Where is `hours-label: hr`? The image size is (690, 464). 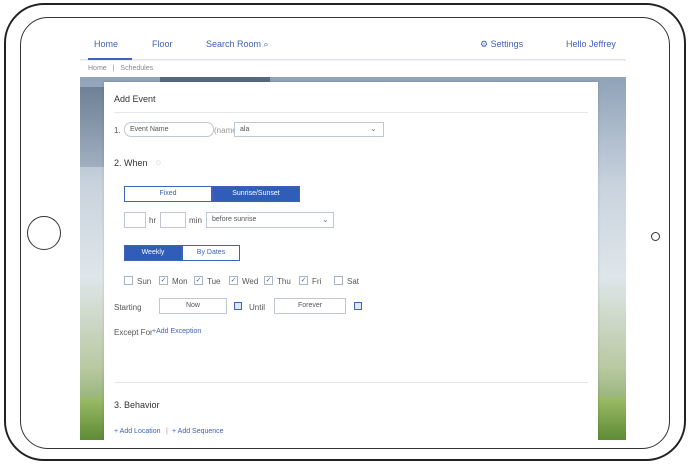 hours-label: hr is located at coordinates (153, 220).